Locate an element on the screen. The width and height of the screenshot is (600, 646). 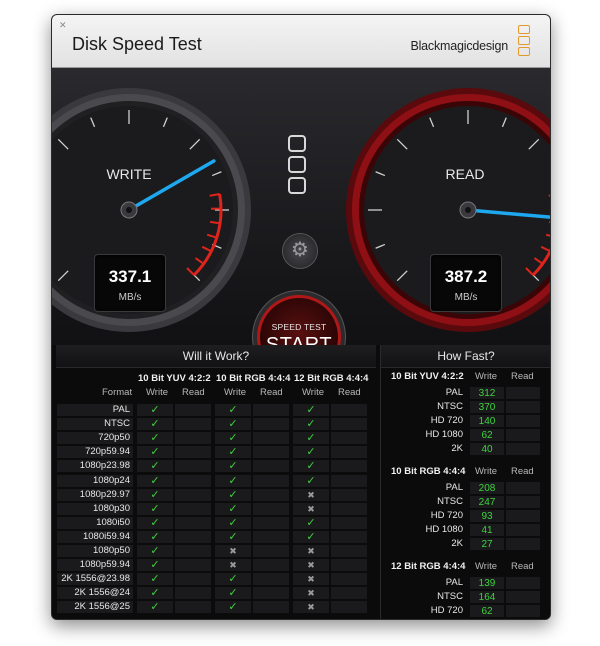
blackmagic-emblem-icon is located at coordinates (299, 166).